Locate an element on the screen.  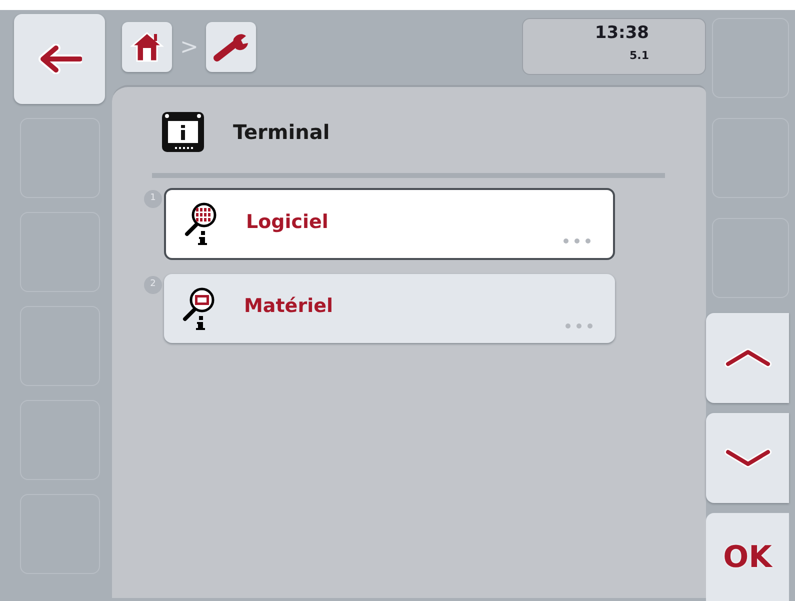
back-button is located at coordinates (59, 59).